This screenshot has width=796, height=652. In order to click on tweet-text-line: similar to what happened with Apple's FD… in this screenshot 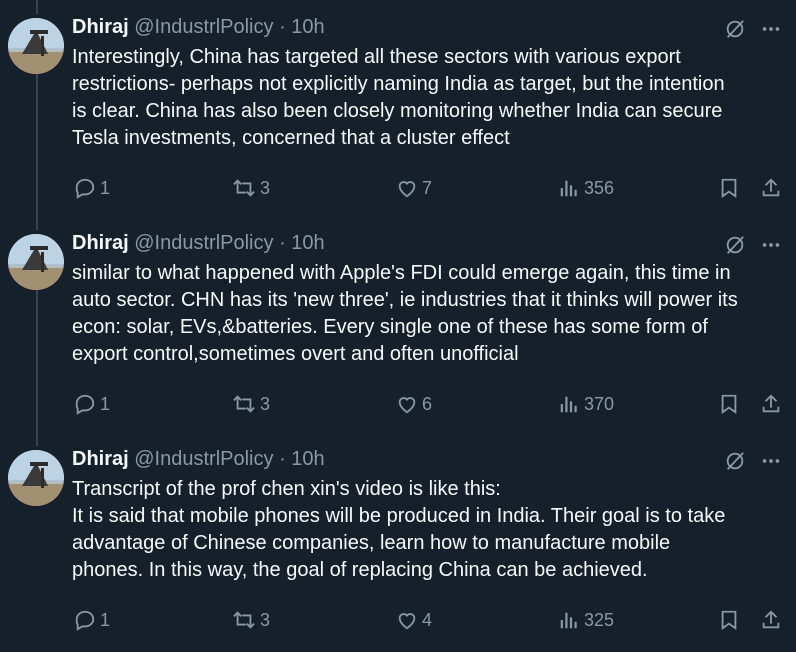, I will do `click(401, 273)`.